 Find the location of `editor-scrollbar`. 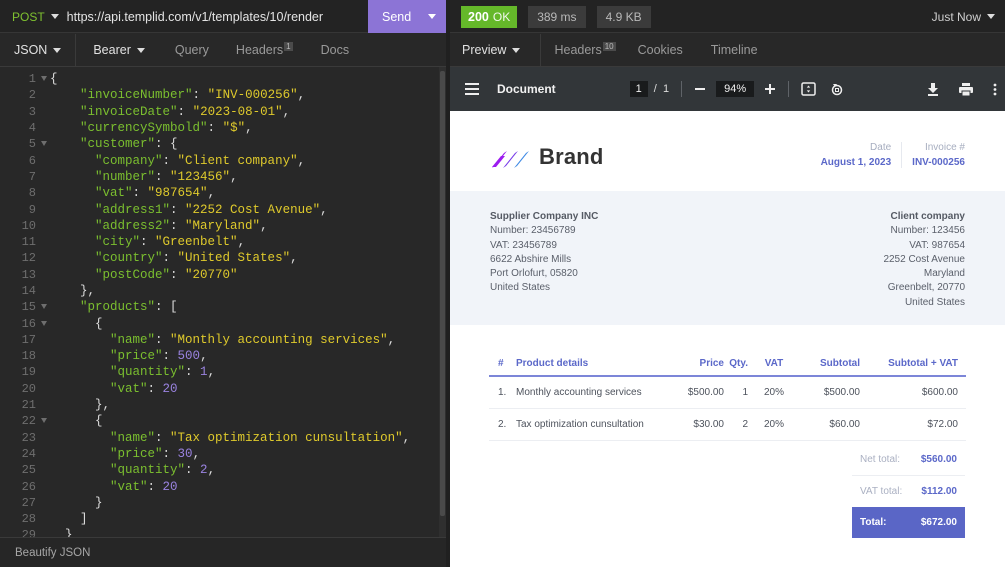

editor-scrollbar is located at coordinates (442, 302).